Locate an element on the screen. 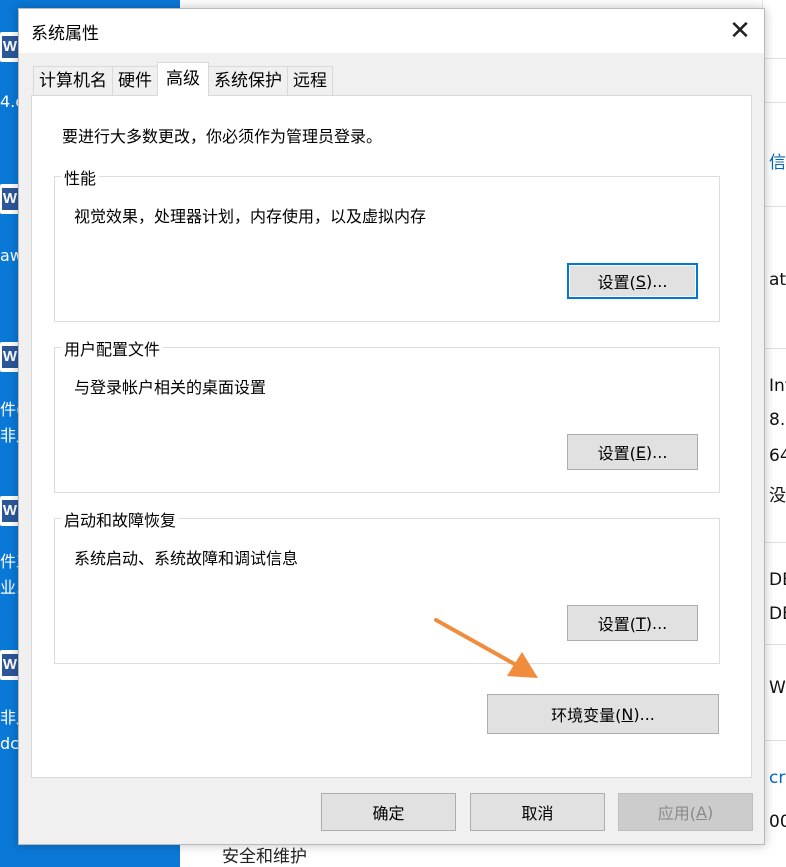  user-profiles-desc: 与登录帐户相关的桌面设置 is located at coordinates (170, 387).